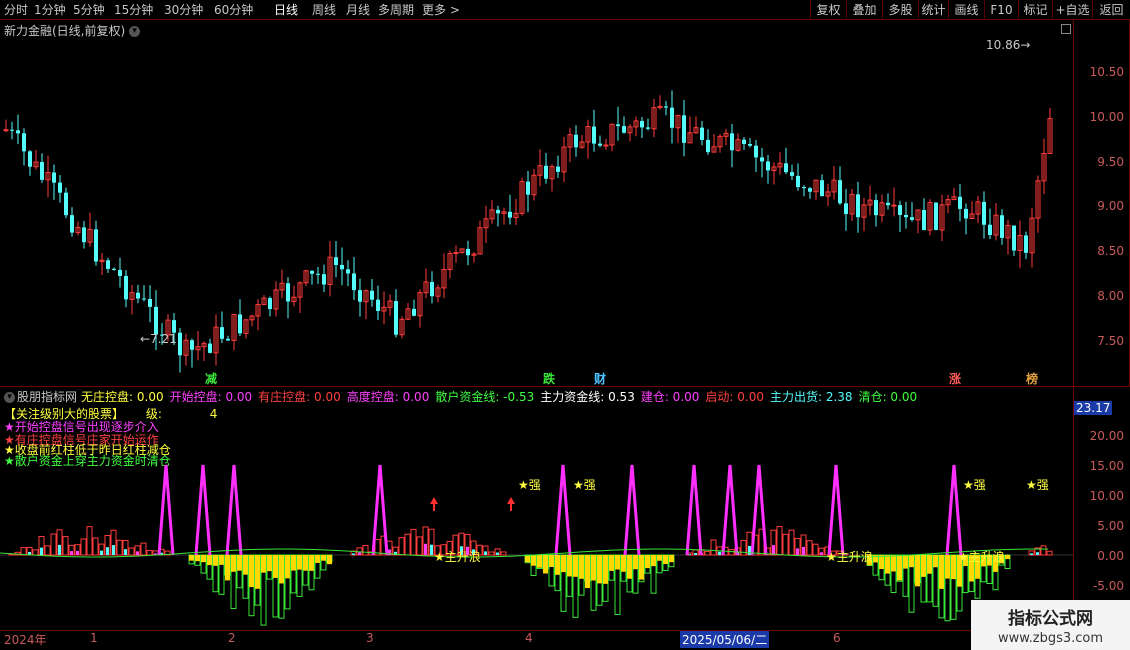 Image resolution: width=1130 pixels, height=650 pixels. Describe the element at coordinates (183, 10) in the screenshot. I see `period-30min: 30分钟` at that location.